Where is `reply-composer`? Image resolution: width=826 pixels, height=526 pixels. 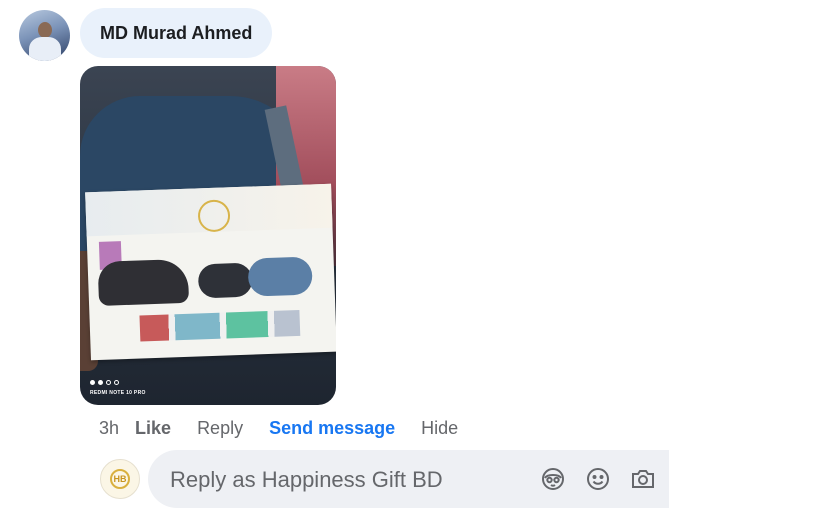
reply-composer is located at coordinates (408, 480).